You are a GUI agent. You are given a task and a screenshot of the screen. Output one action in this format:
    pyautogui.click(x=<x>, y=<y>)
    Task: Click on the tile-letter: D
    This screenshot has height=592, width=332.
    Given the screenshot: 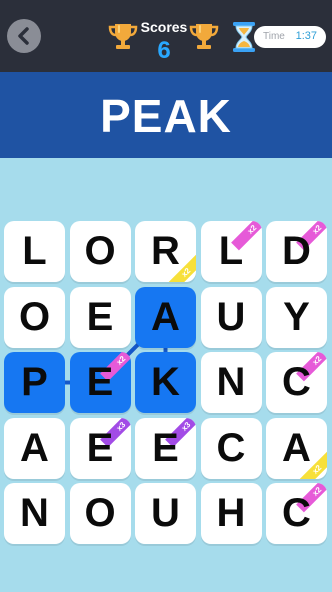 What is the action you would take?
    pyautogui.click(x=296, y=251)
    